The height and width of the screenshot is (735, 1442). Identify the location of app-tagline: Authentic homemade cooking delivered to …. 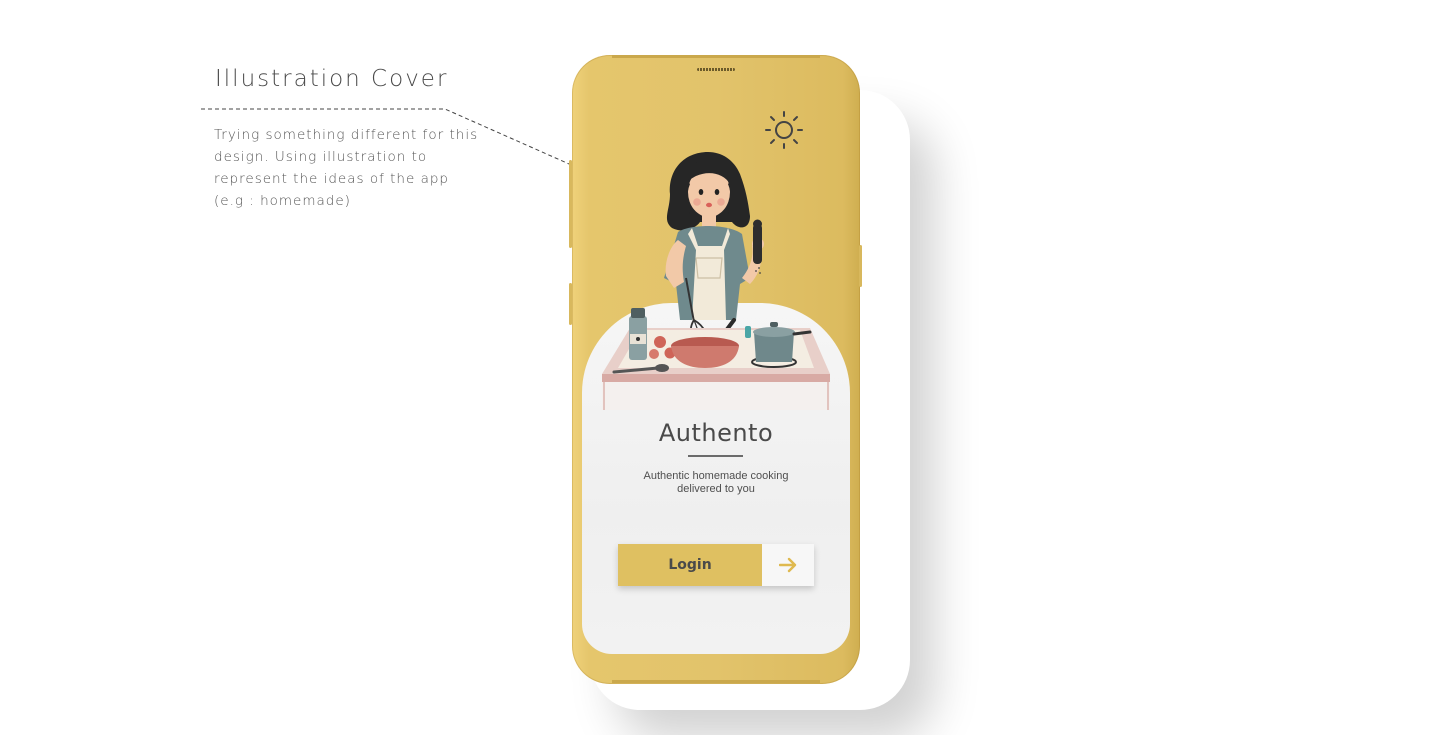
(716, 483).